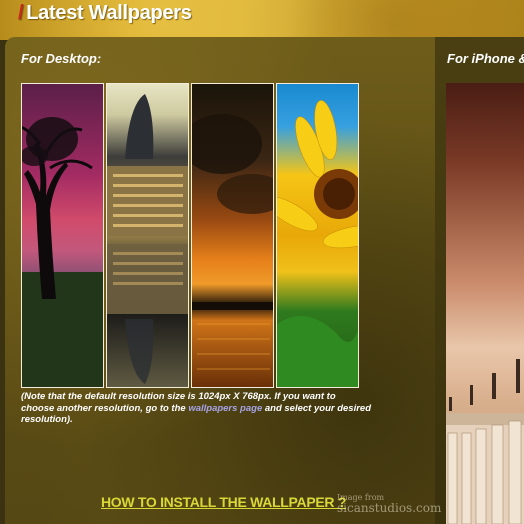 The width and height of the screenshot is (524, 524). I want to click on install-wallpaper-link: HOW TO INSTALL THE WALLPAPER ?, so click(223, 502).